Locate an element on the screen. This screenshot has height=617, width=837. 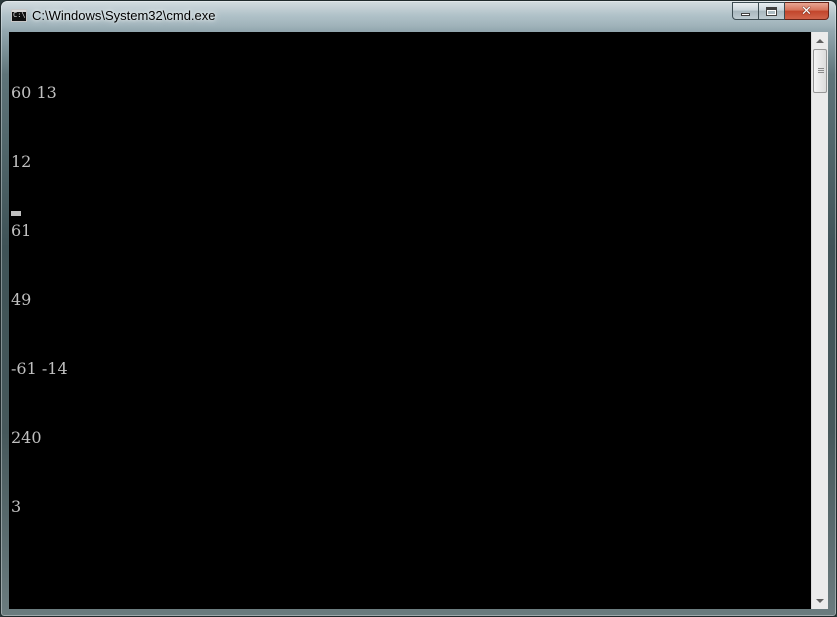
minimize-icon is located at coordinates (745, 14).